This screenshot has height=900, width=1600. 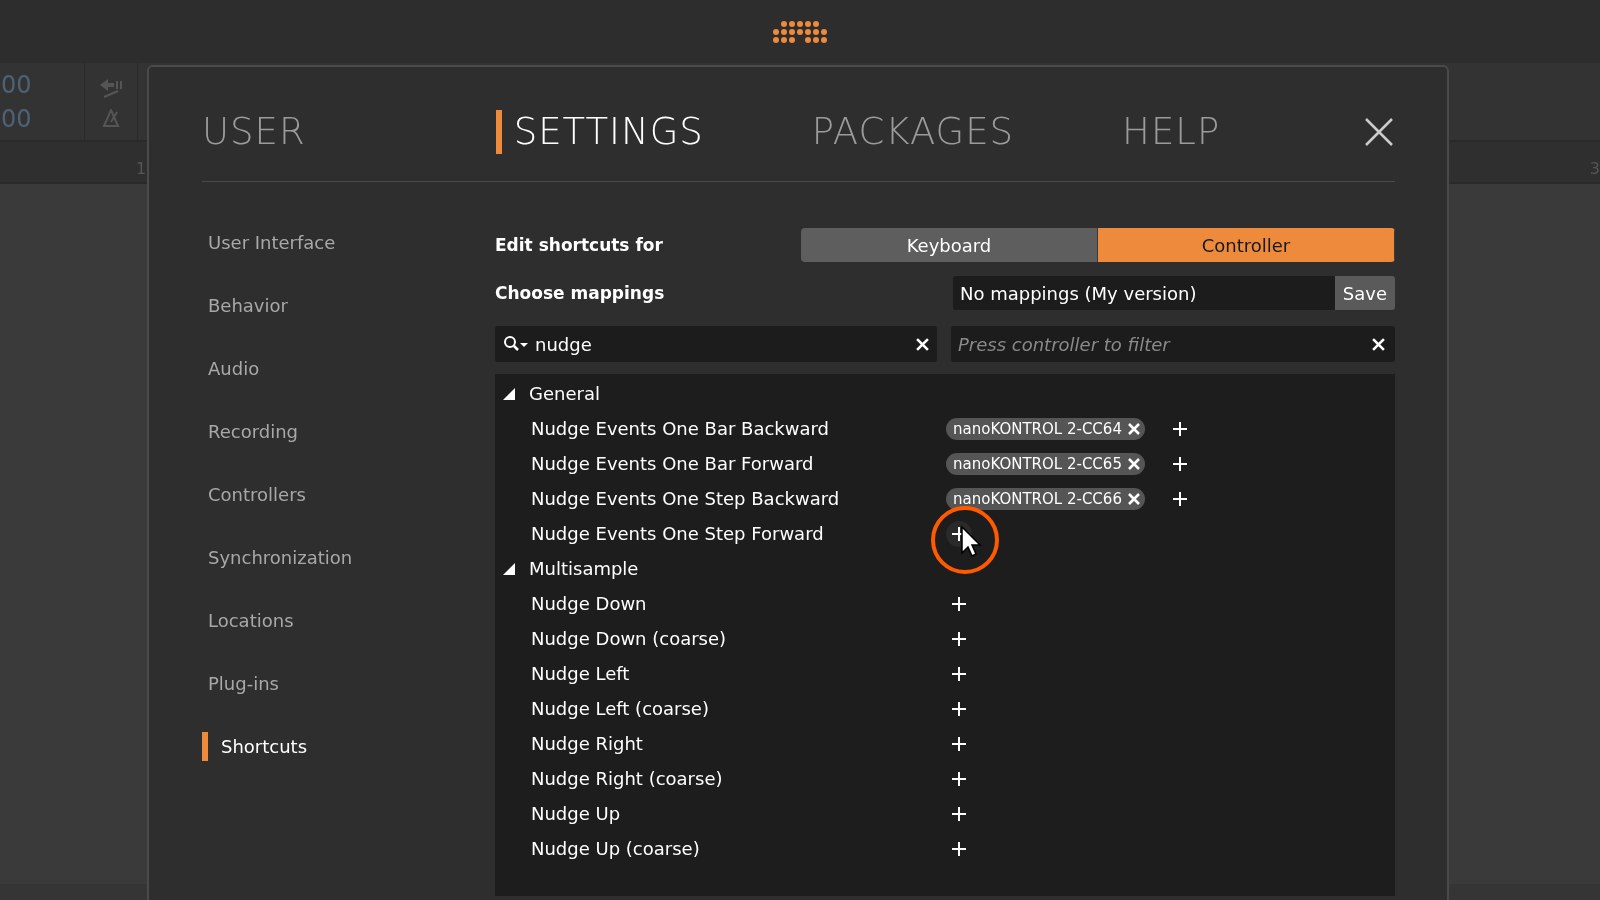 What do you see at coordinates (587, 743) in the screenshot?
I see `shortcut-name: Nudge Right` at bounding box center [587, 743].